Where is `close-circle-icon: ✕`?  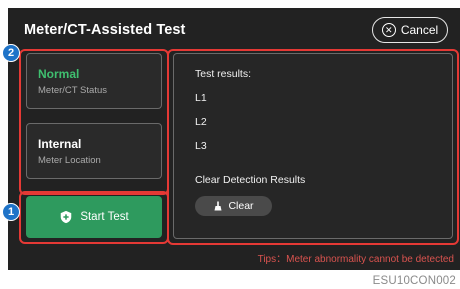
close-circle-icon: ✕ is located at coordinates (388, 30).